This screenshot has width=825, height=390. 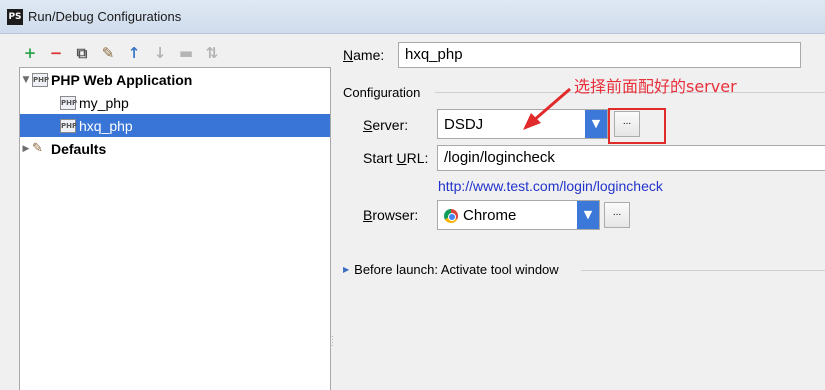 I want to click on splitter-handle: · · · ·, so click(x=332, y=341).